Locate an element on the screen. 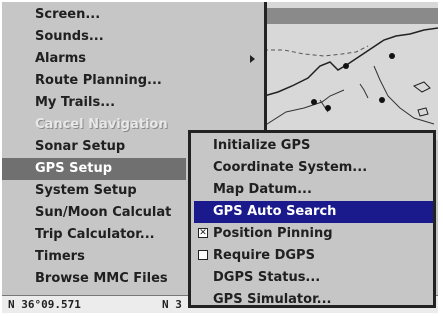 The width and height of the screenshot is (443, 316). checkbox-empty-icon is located at coordinates (203, 255).